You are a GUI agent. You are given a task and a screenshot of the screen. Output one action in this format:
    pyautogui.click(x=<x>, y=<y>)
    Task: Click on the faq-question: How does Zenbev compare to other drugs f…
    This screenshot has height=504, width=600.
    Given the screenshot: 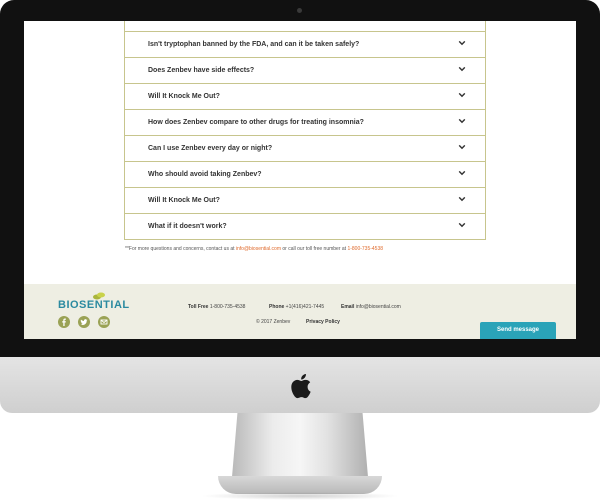 What is the action you would take?
    pyautogui.click(x=256, y=122)
    